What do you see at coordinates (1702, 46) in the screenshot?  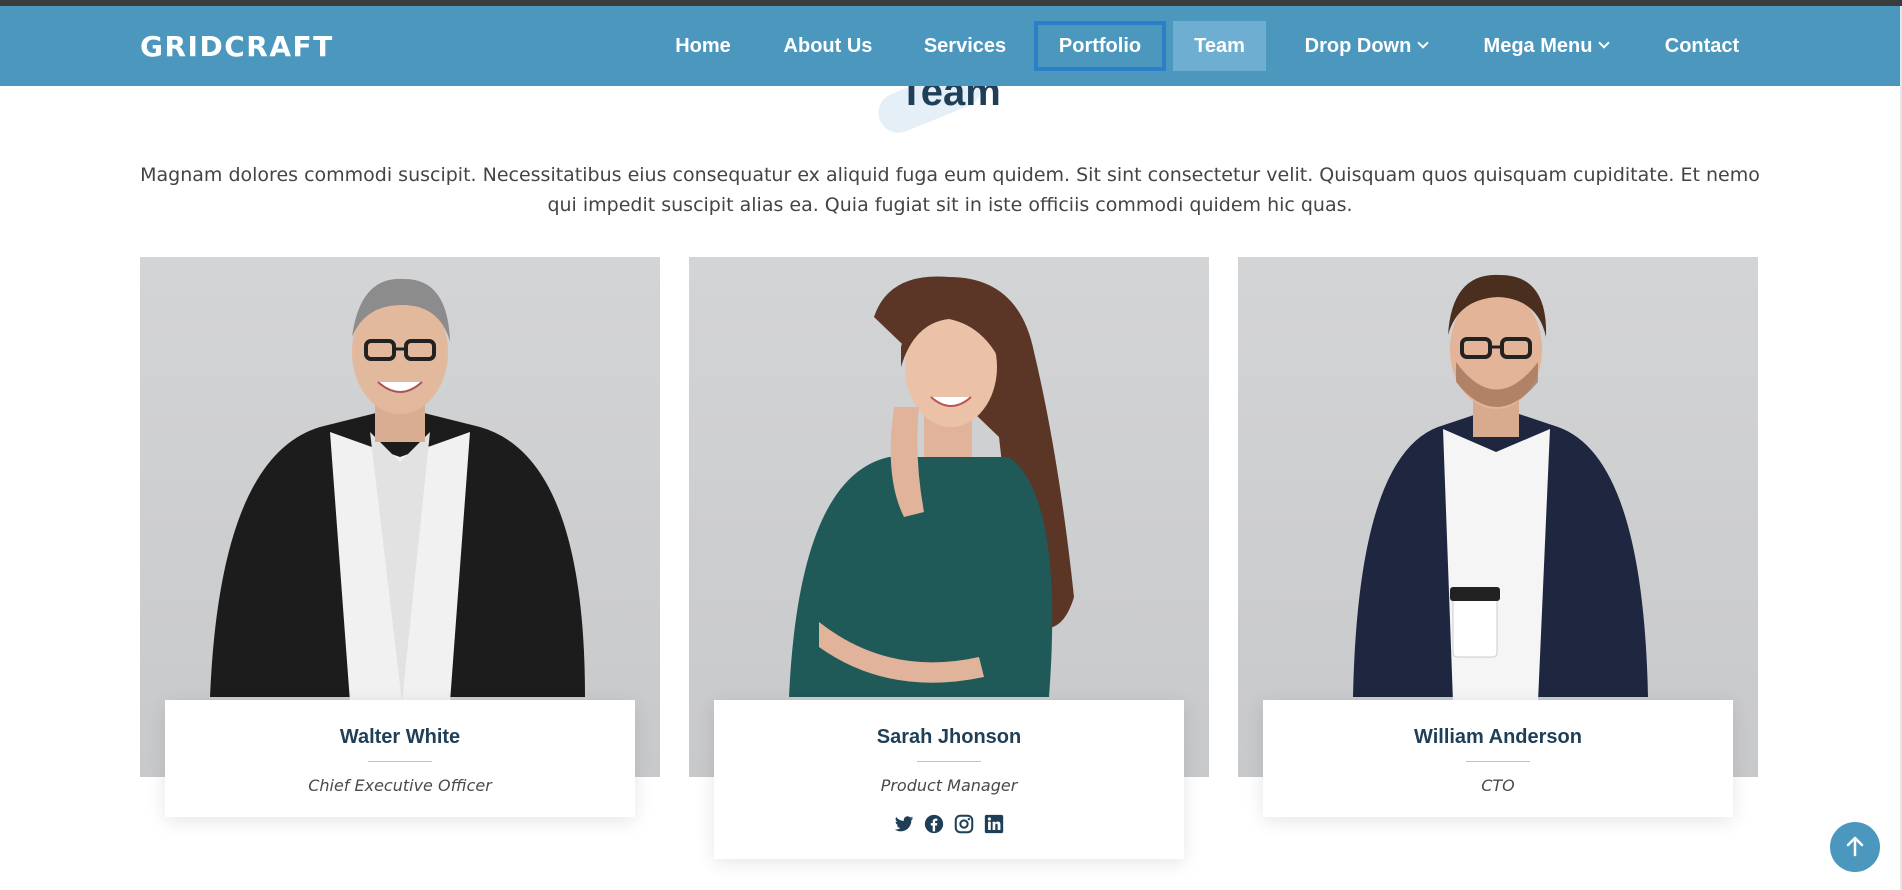 I see `nav-contact: Contact` at bounding box center [1702, 46].